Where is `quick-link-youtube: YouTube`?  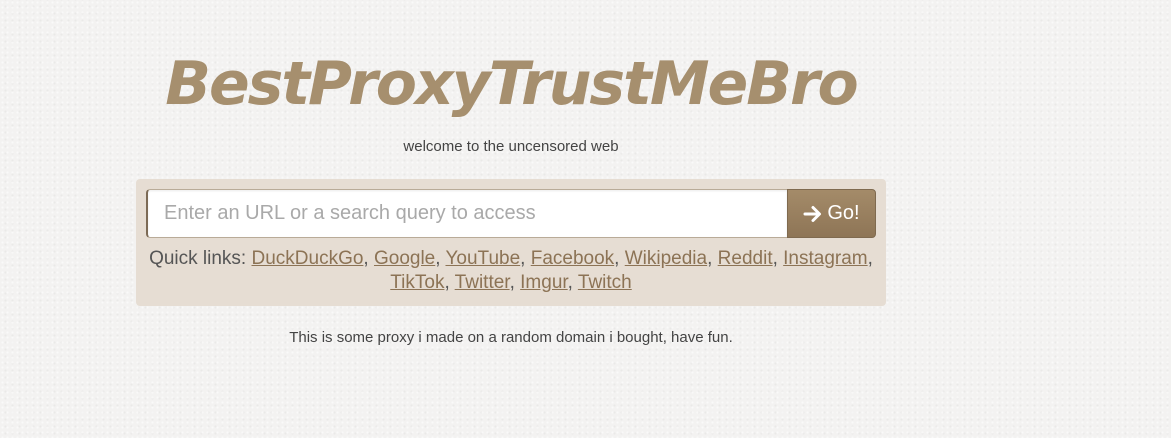
quick-link-youtube: YouTube is located at coordinates (482, 258).